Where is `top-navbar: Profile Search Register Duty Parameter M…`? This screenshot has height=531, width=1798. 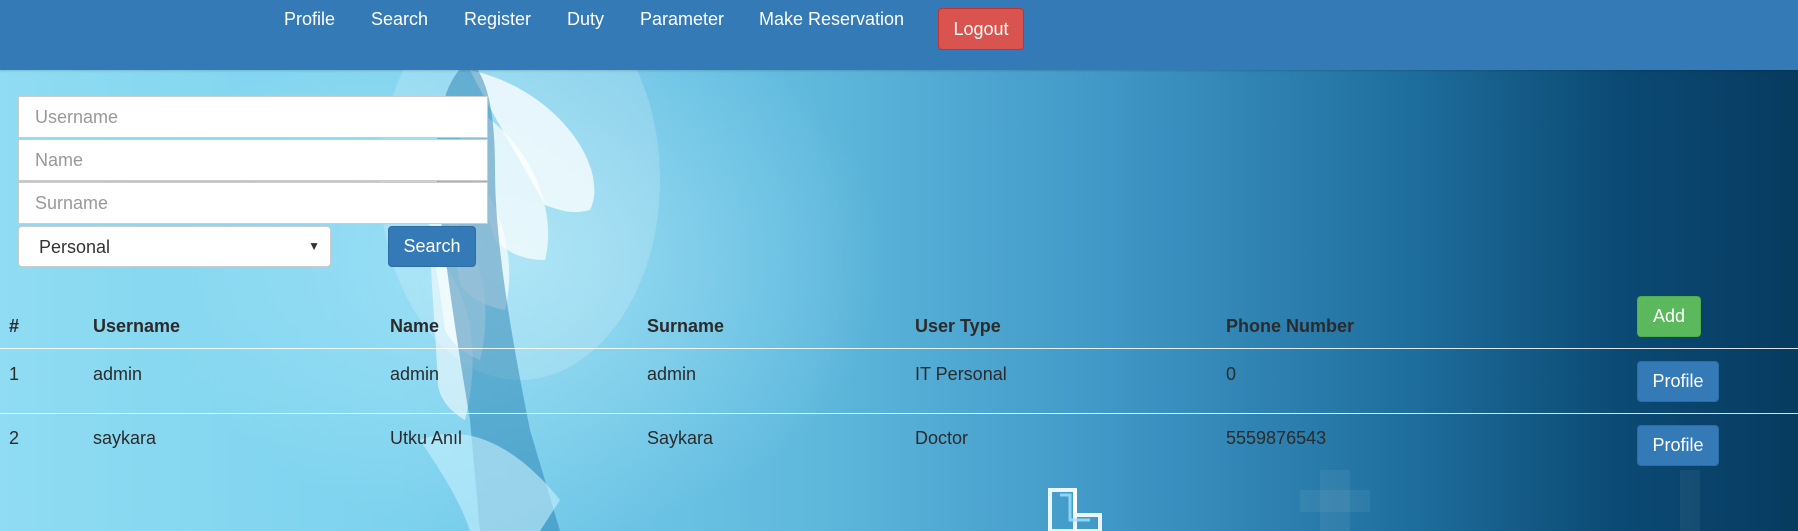 top-navbar: Profile Search Register Duty Parameter M… is located at coordinates (899, 35).